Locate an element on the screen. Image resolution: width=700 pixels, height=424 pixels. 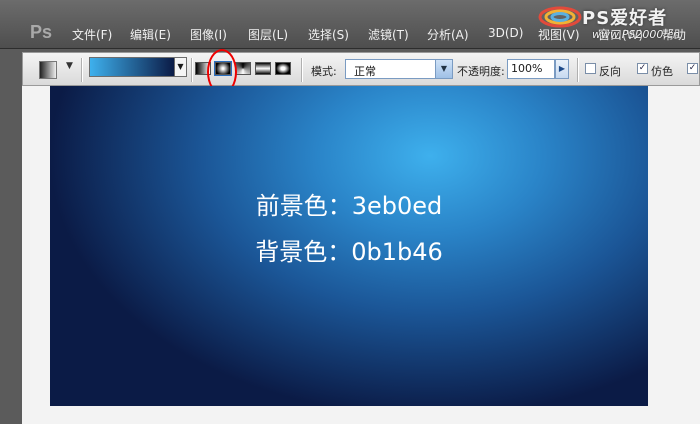
options-bar: ▼ ▼ 模式: 正常 ▼ 不透明度: 100% ▶ 反向 ✓ 仿色 ✓ is located at coordinates (361, 72).